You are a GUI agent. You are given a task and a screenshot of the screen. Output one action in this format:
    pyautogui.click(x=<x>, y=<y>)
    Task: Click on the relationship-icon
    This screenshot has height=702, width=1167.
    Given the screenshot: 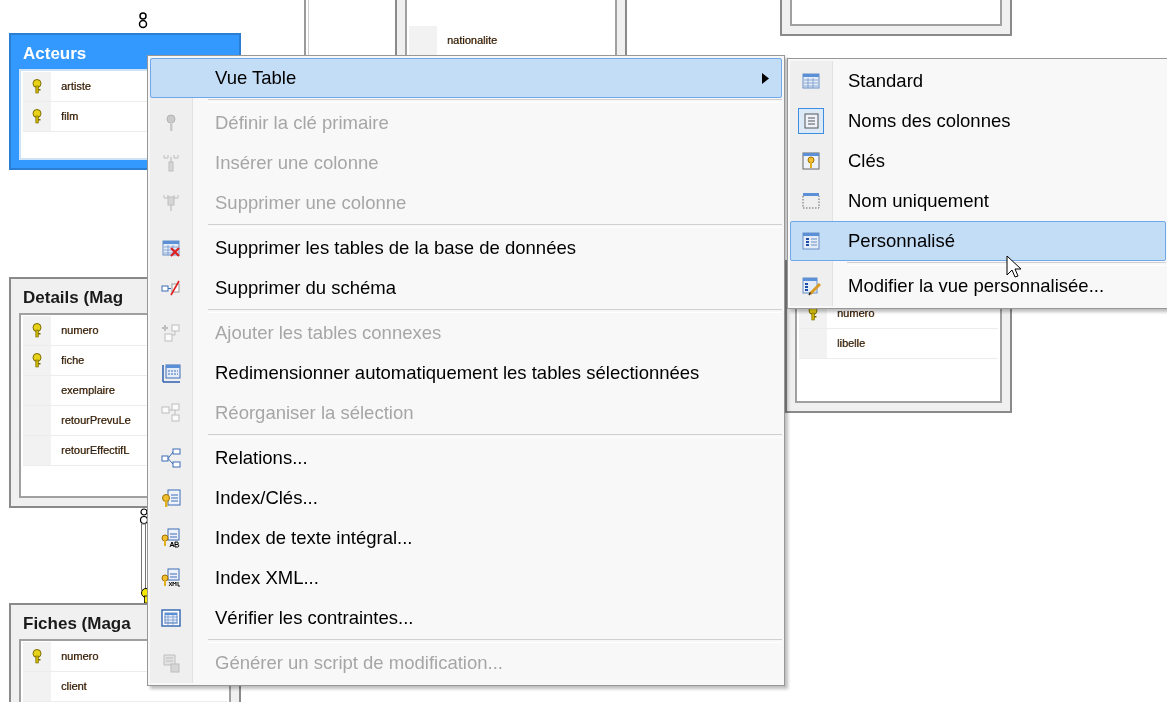 What is the action you would take?
    pyautogui.click(x=171, y=458)
    